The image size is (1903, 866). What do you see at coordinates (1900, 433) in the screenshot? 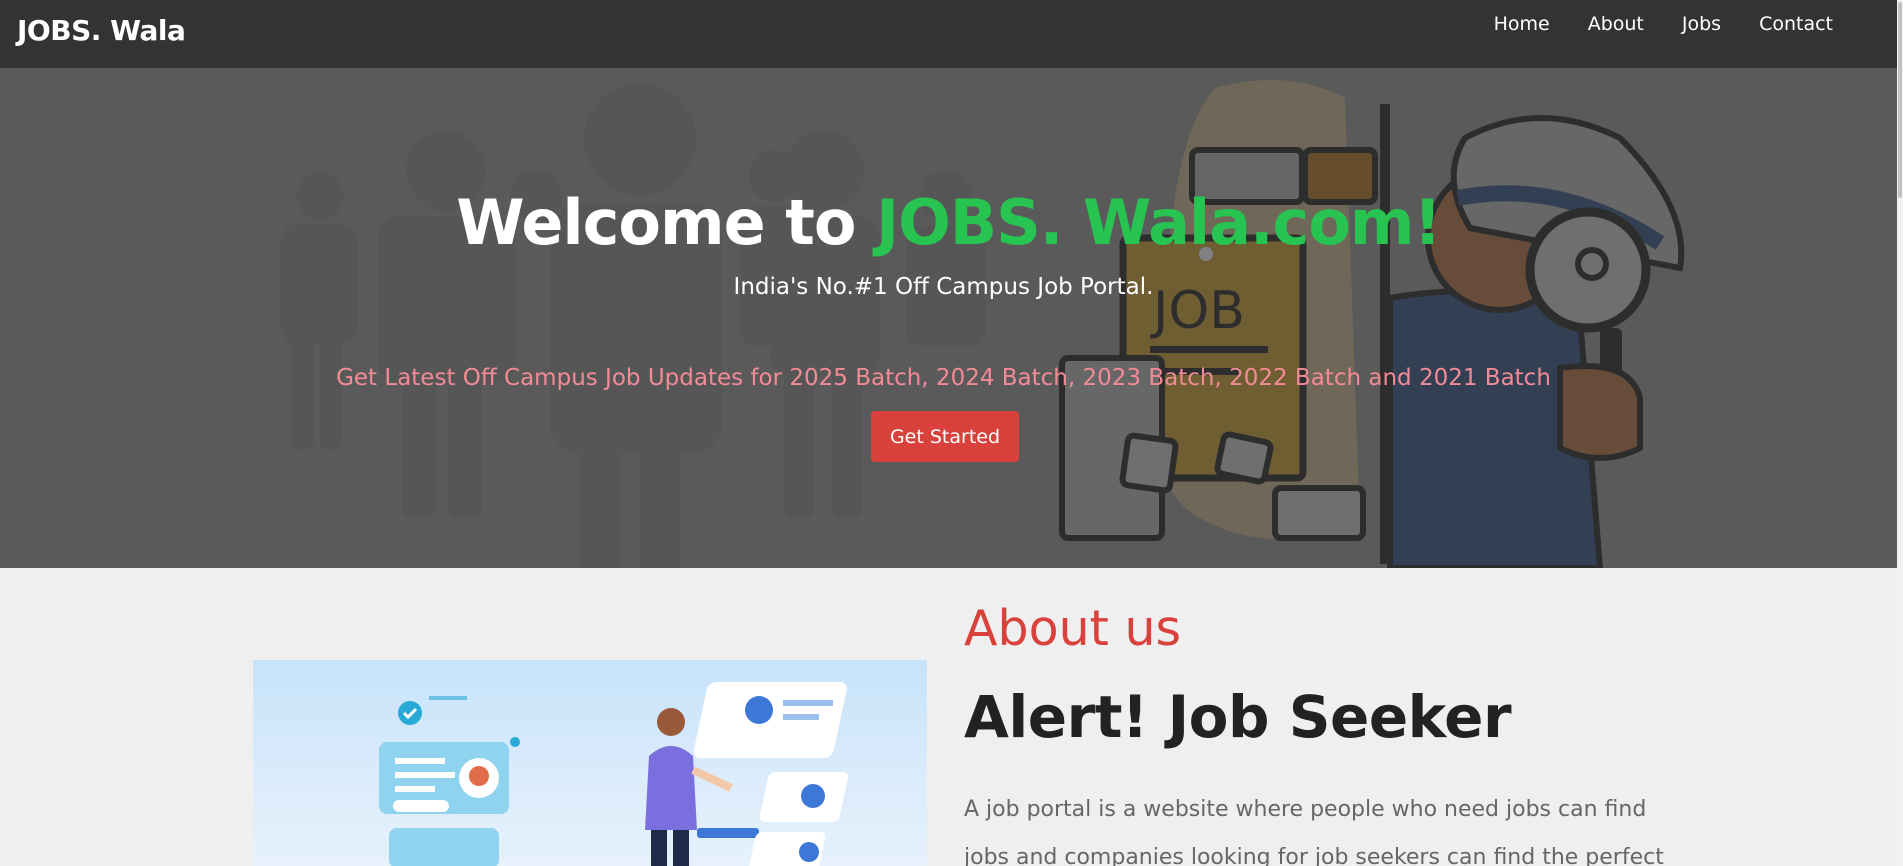
I see `page-scrollbar` at bounding box center [1900, 433].